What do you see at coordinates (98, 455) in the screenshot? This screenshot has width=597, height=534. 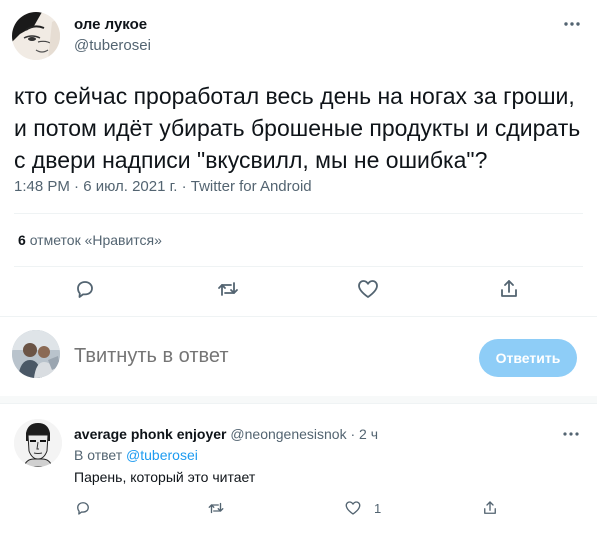 I see `replying-to-prefix: В ответ` at bounding box center [98, 455].